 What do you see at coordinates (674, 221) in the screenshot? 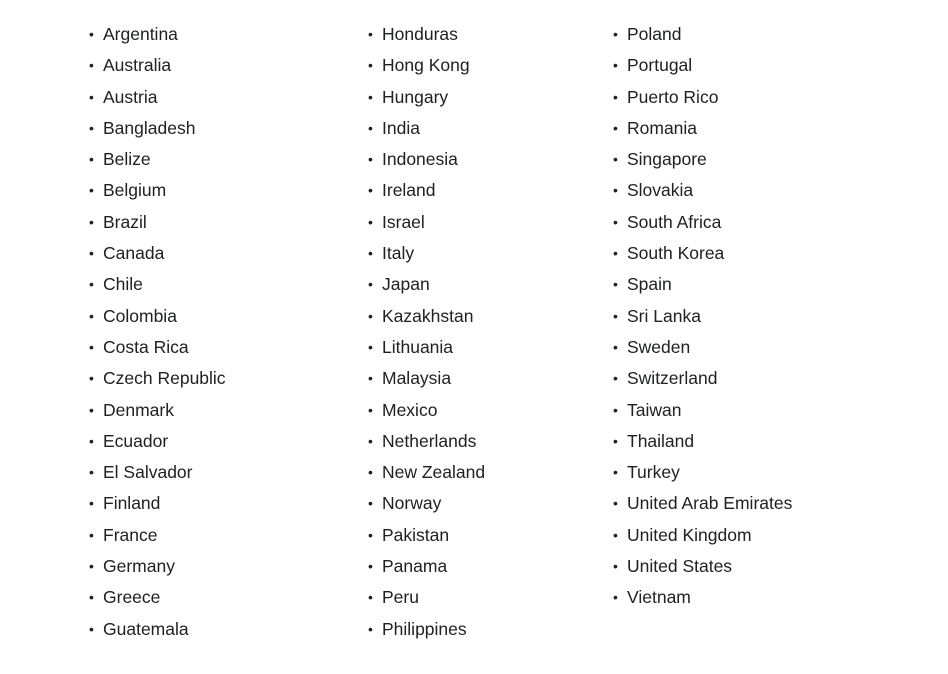
I see `country-name: South Africa` at bounding box center [674, 221].